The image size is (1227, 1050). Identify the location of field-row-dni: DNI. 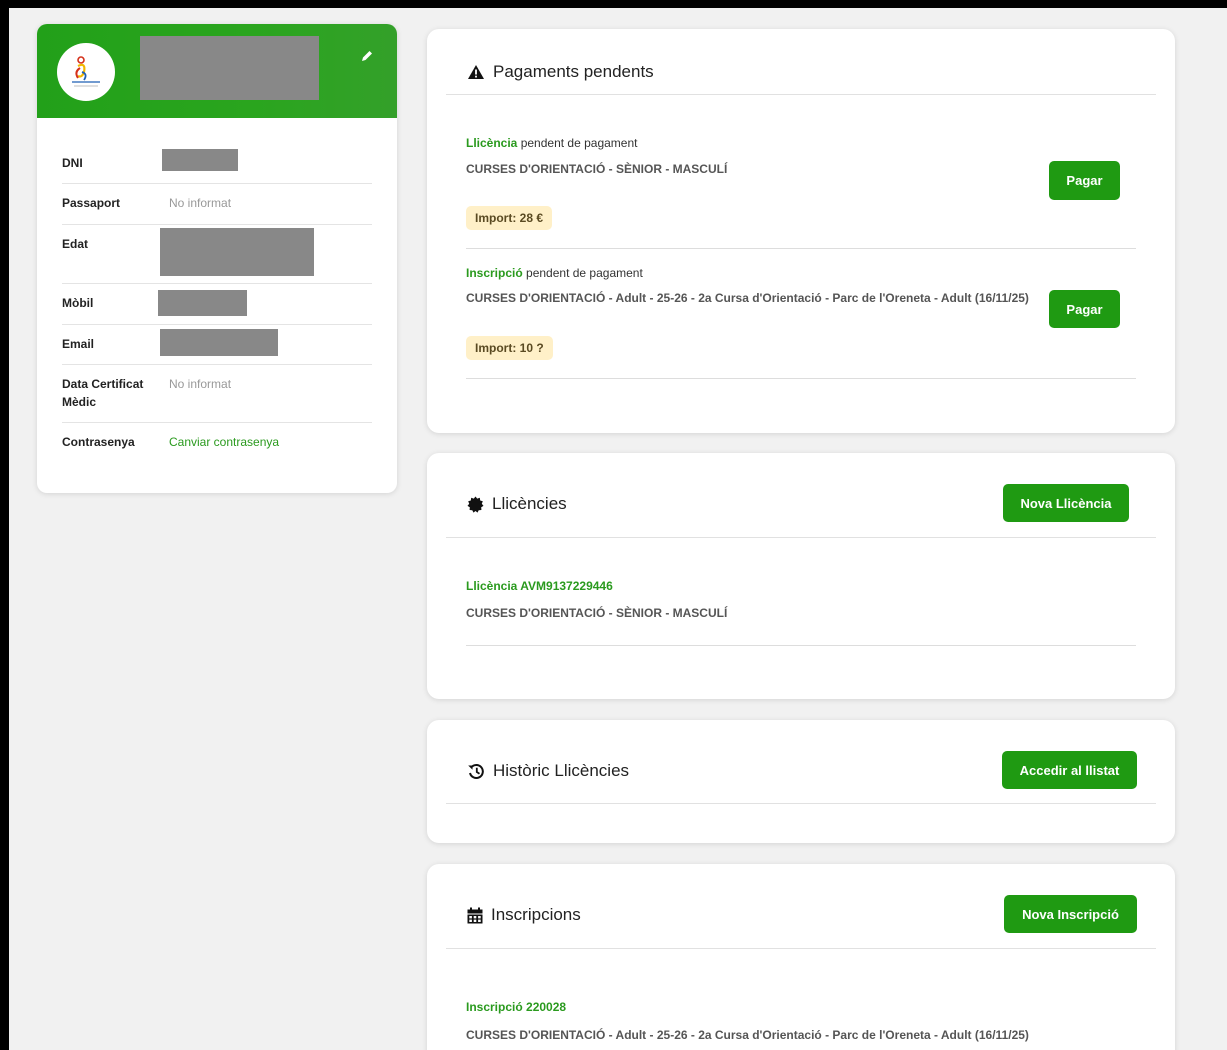
(217, 166).